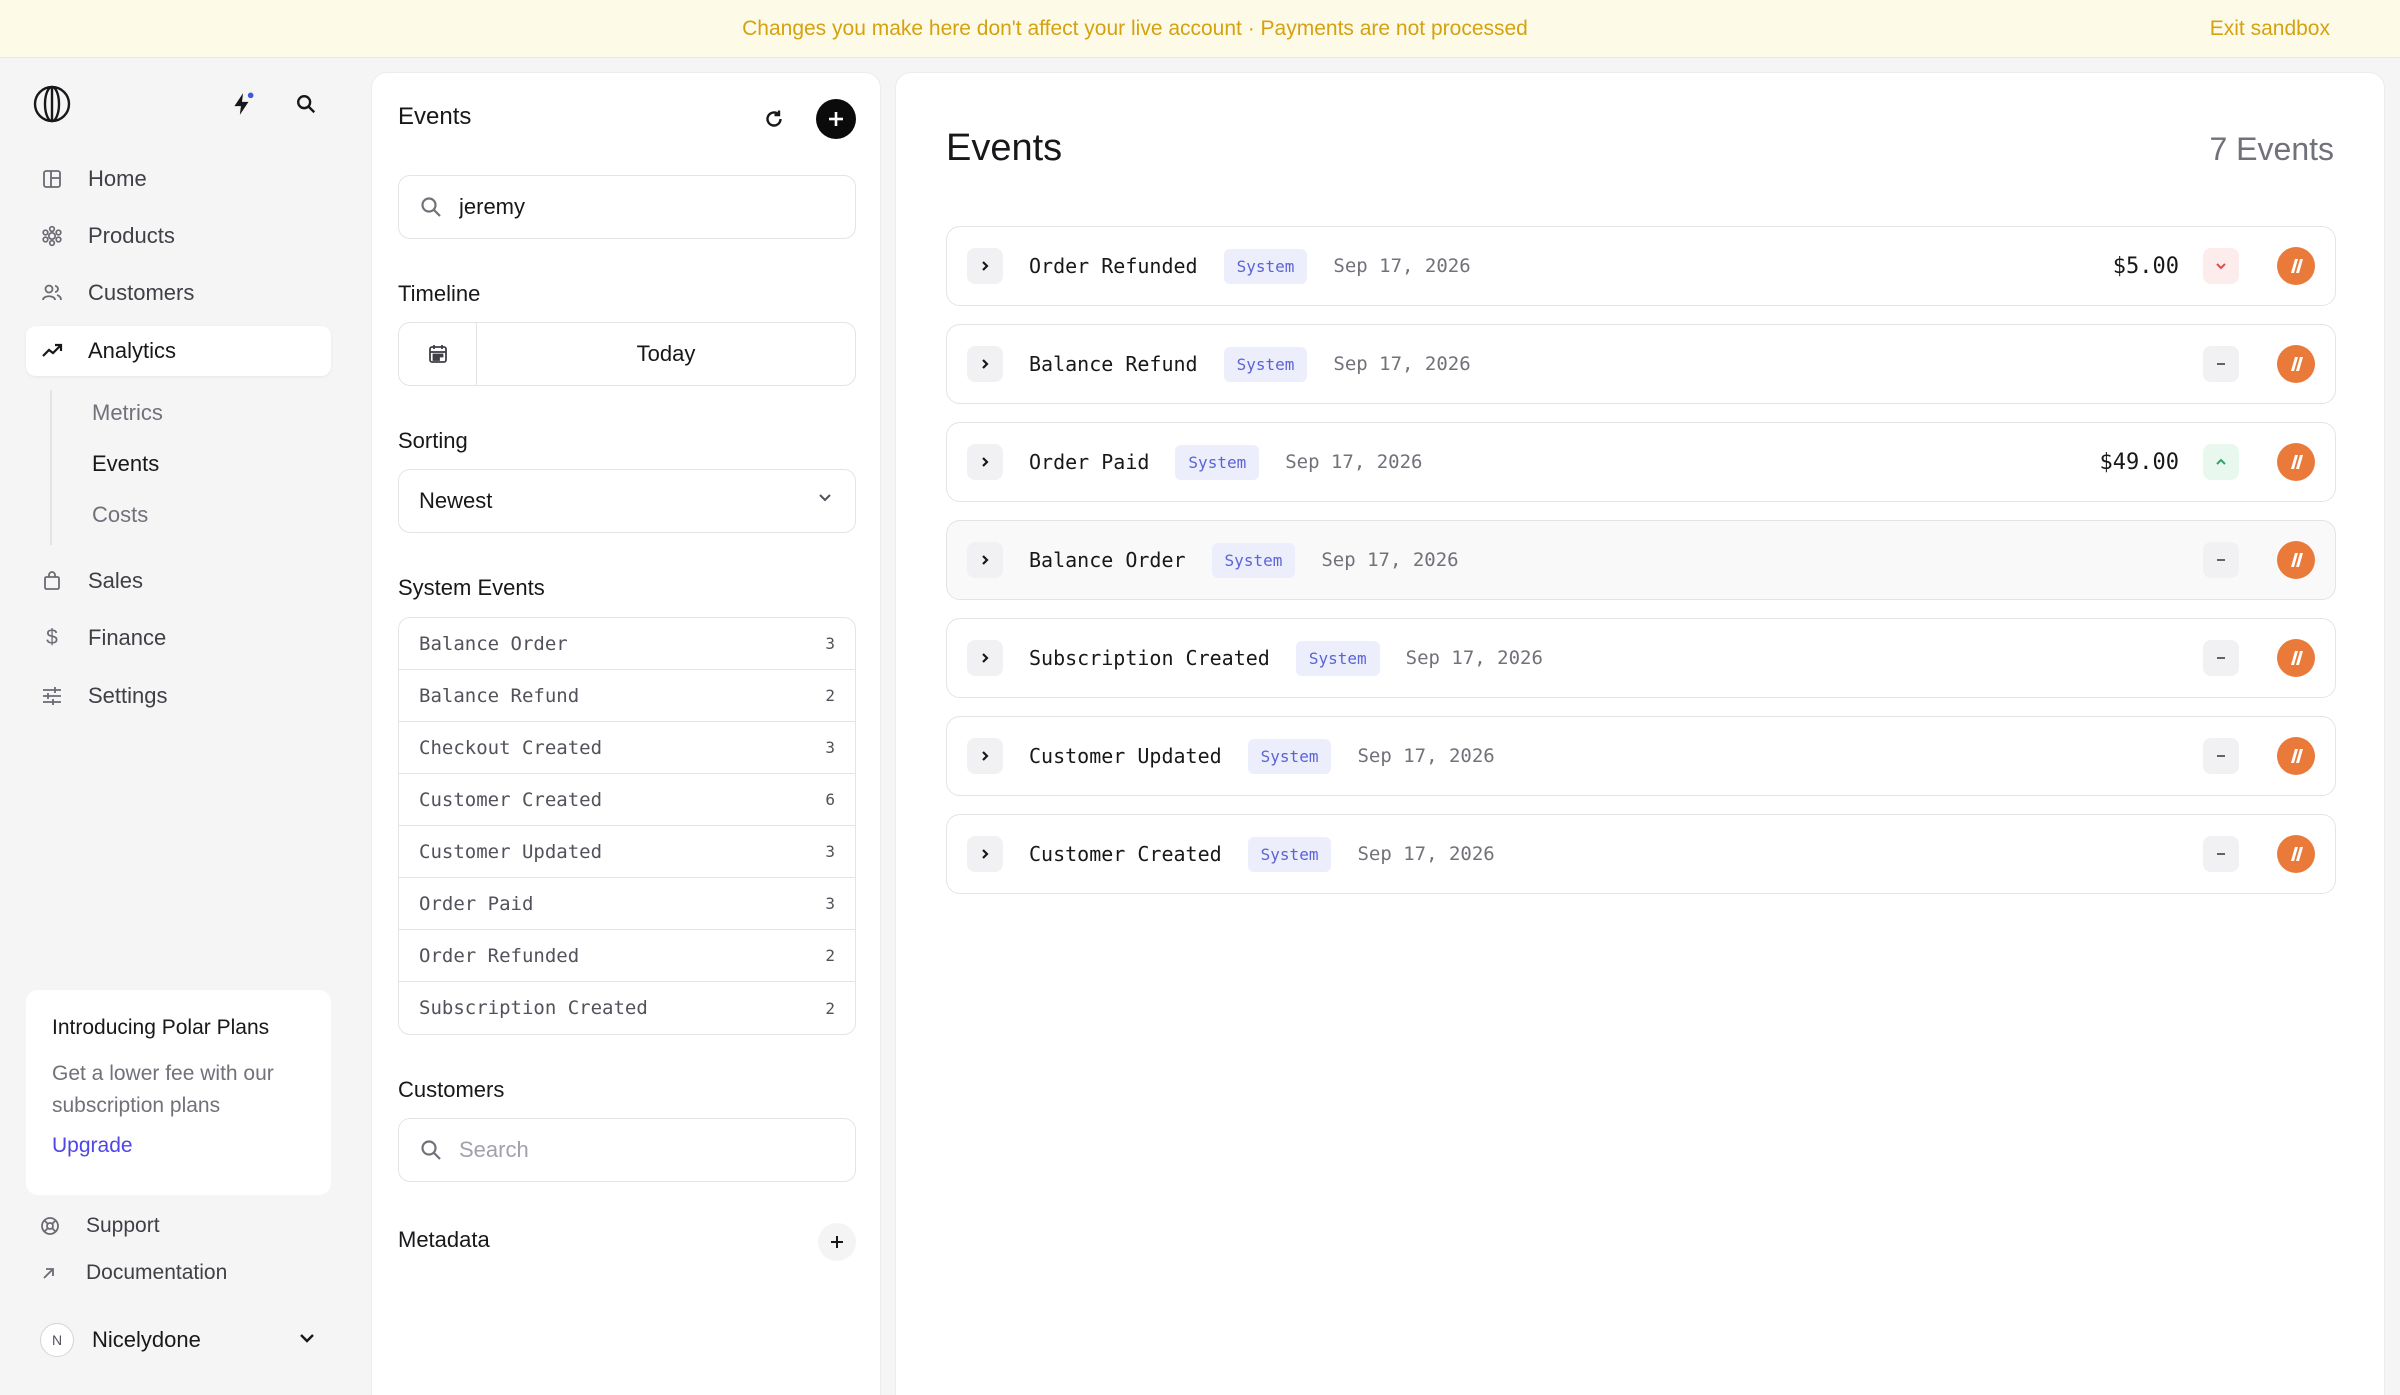 Image resolution: width=2400 pixels, height=1395 pixels. What do you see at coordinates (511, 747) in the screenshot?
I see `system-event-name: Checkout Created` at bounding box center [511, 747].